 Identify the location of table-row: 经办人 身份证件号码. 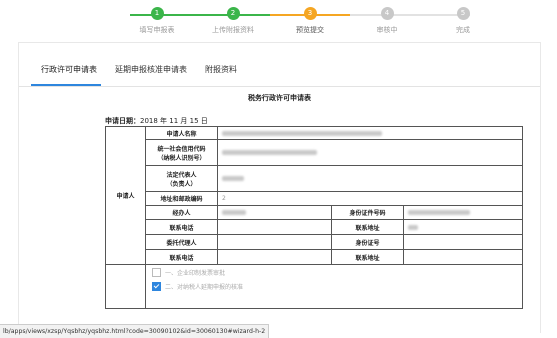
(314, 212).